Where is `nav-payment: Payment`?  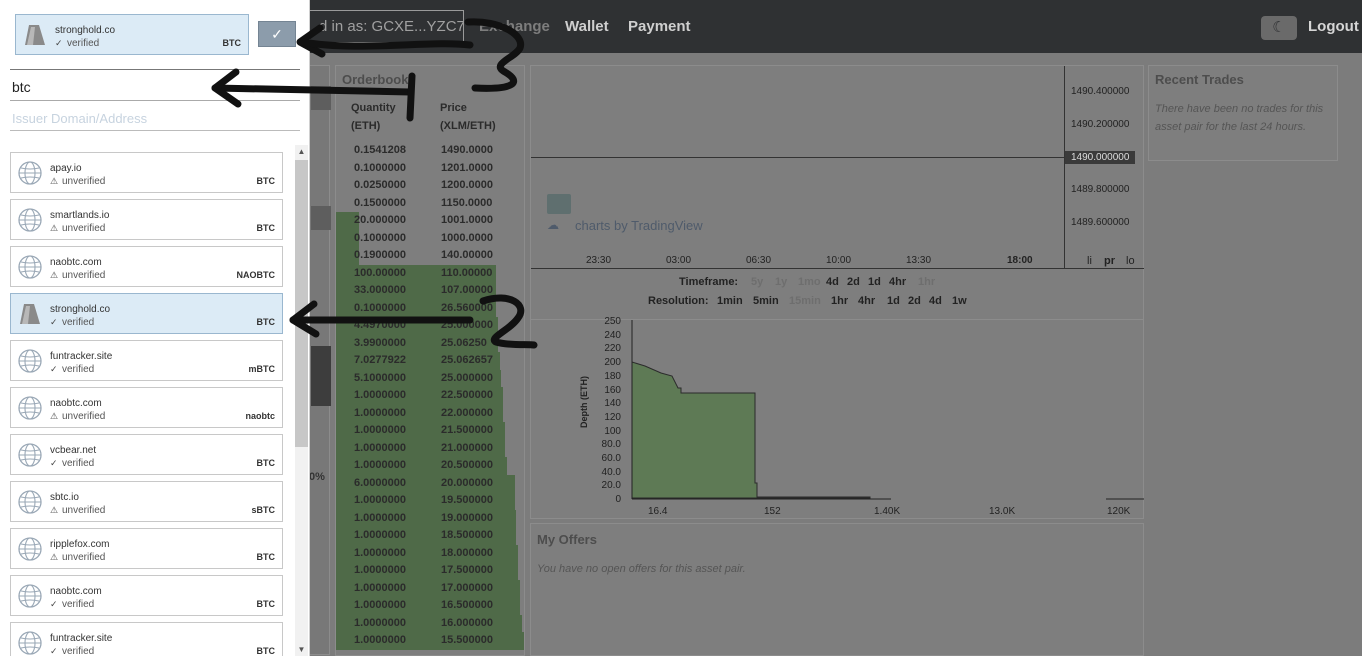
nav-payment: Payment is located at coordinates (659, 26).